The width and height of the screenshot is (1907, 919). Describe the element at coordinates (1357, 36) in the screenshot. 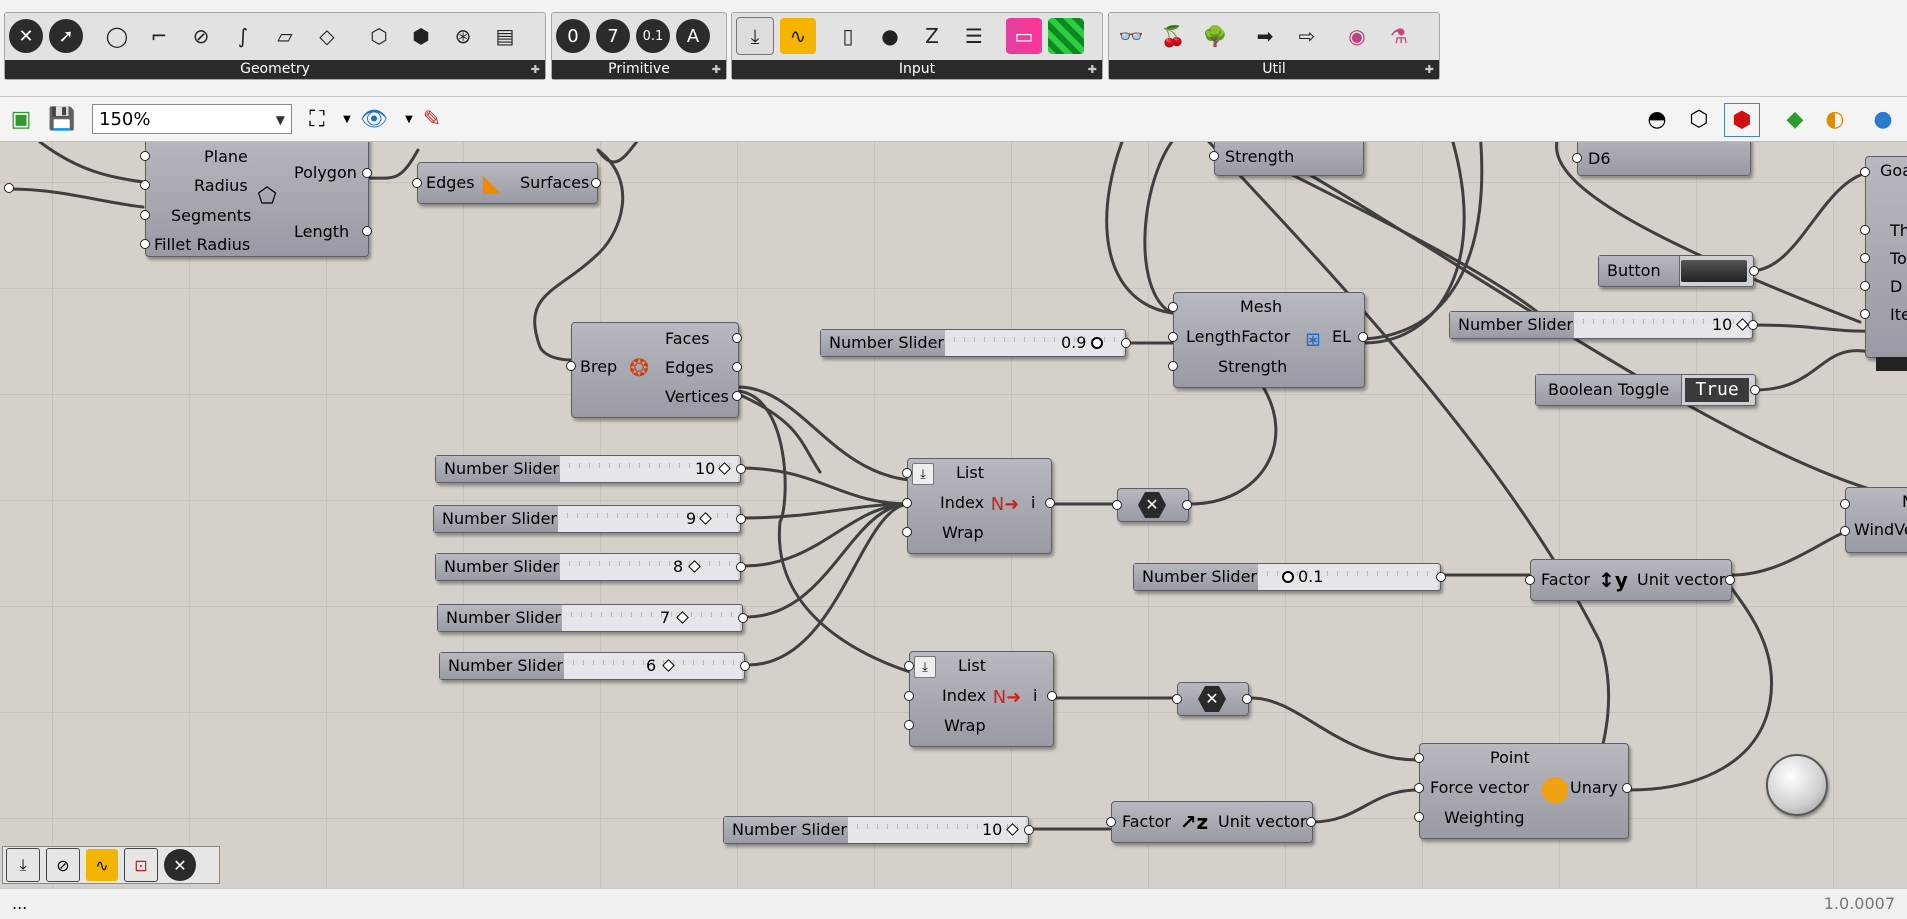

I see `particle-icon: ◉` at that location.